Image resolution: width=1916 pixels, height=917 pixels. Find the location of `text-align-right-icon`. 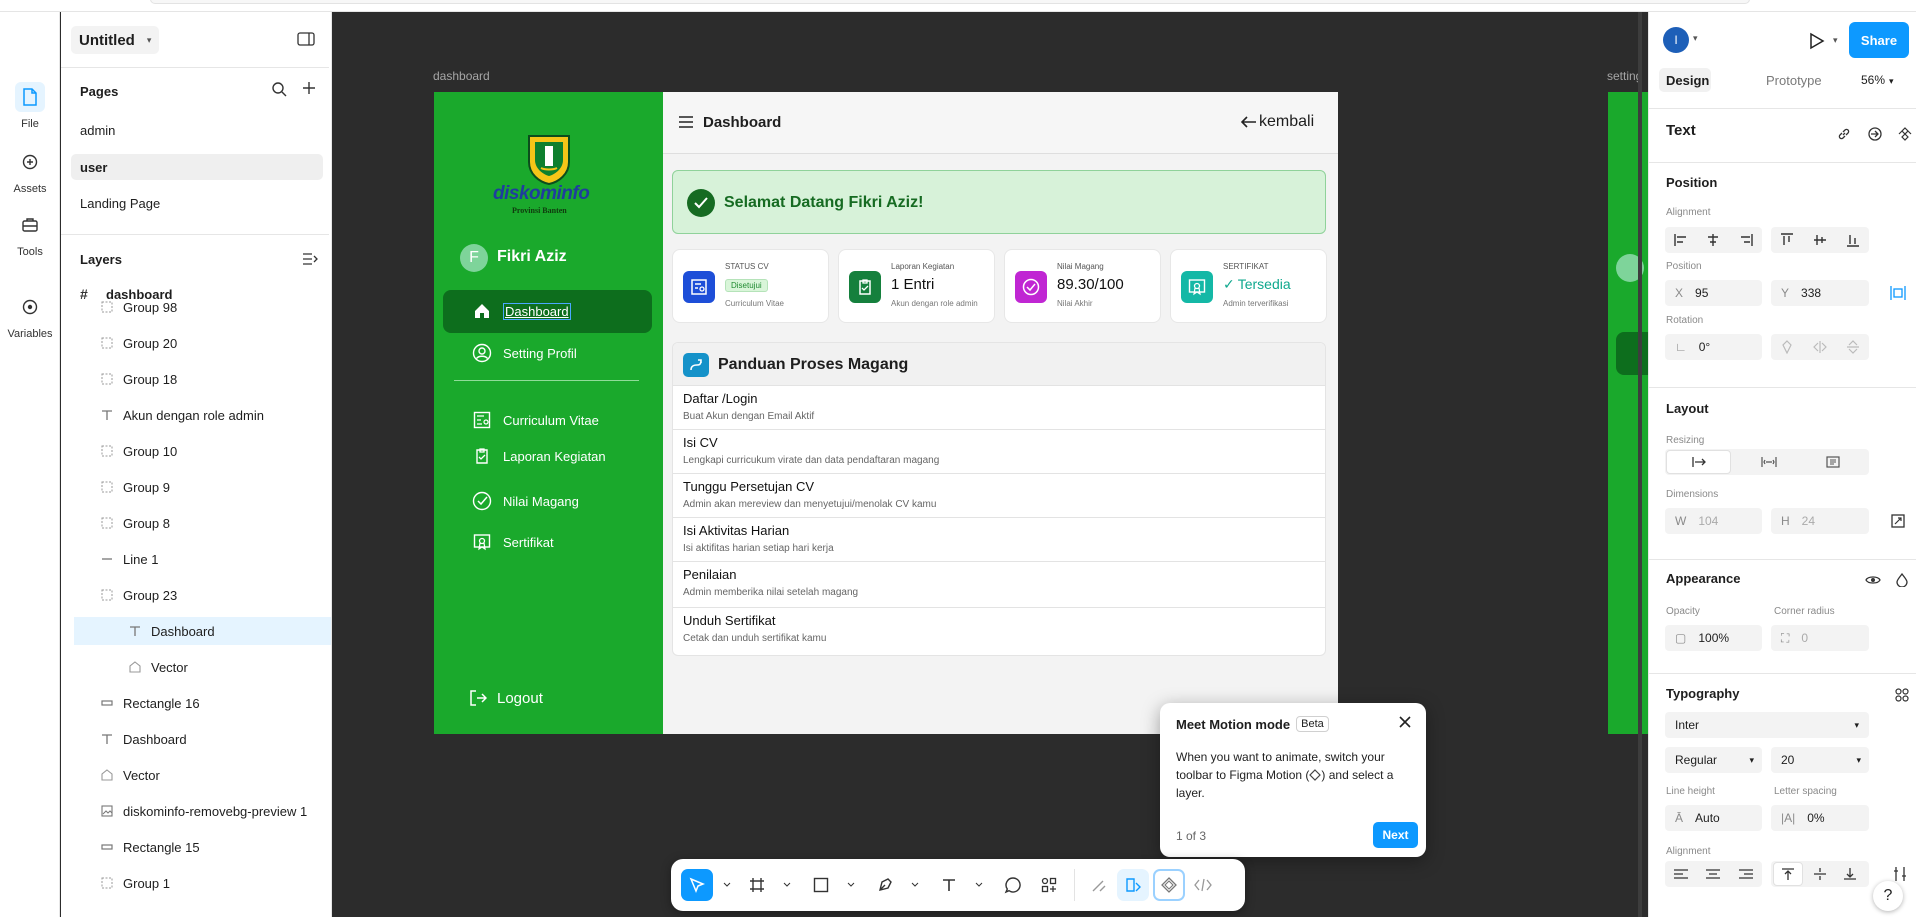

text-align-right-icon is located at coordinates (1746, 874).